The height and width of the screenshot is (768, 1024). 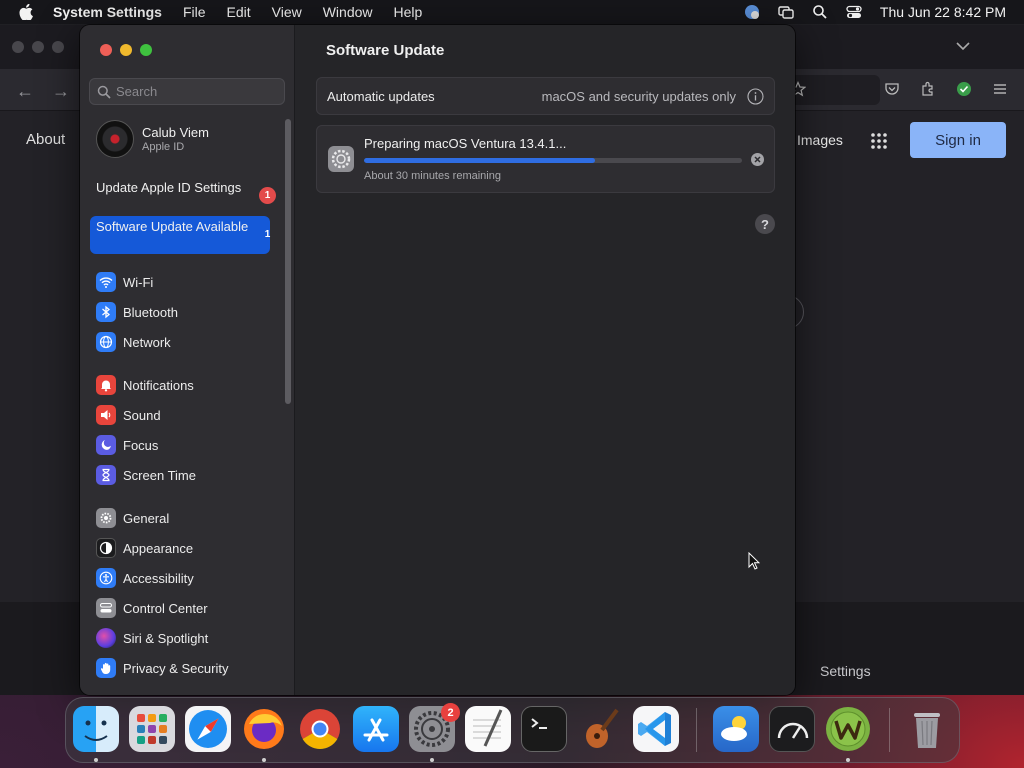 I want to click on search-input: Search, so click(x=187, y=91).